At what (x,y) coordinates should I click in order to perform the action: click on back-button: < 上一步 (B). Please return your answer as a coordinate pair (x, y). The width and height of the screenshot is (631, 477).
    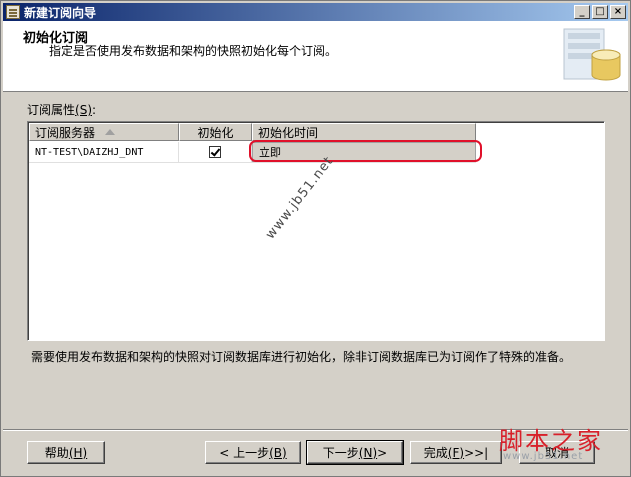
    Looking at the image, I should click on (253, 452).